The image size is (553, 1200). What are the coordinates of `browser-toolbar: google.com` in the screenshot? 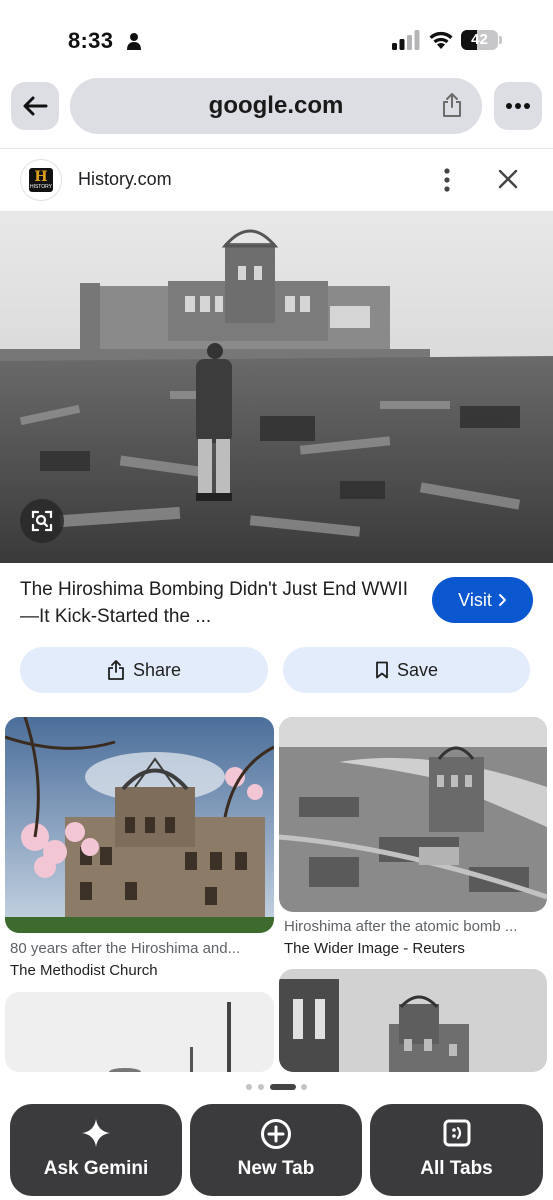 It's located at (276, 106).